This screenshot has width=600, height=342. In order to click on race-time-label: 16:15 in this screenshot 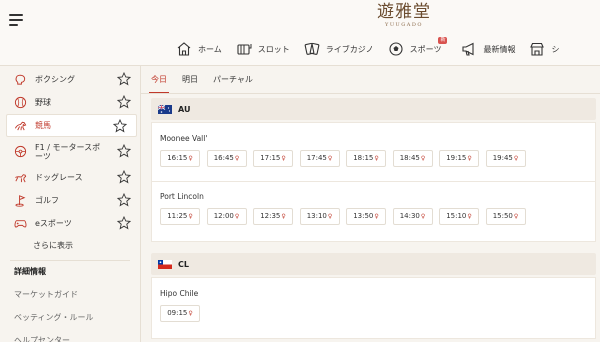, I will do `click(177, 158)`.